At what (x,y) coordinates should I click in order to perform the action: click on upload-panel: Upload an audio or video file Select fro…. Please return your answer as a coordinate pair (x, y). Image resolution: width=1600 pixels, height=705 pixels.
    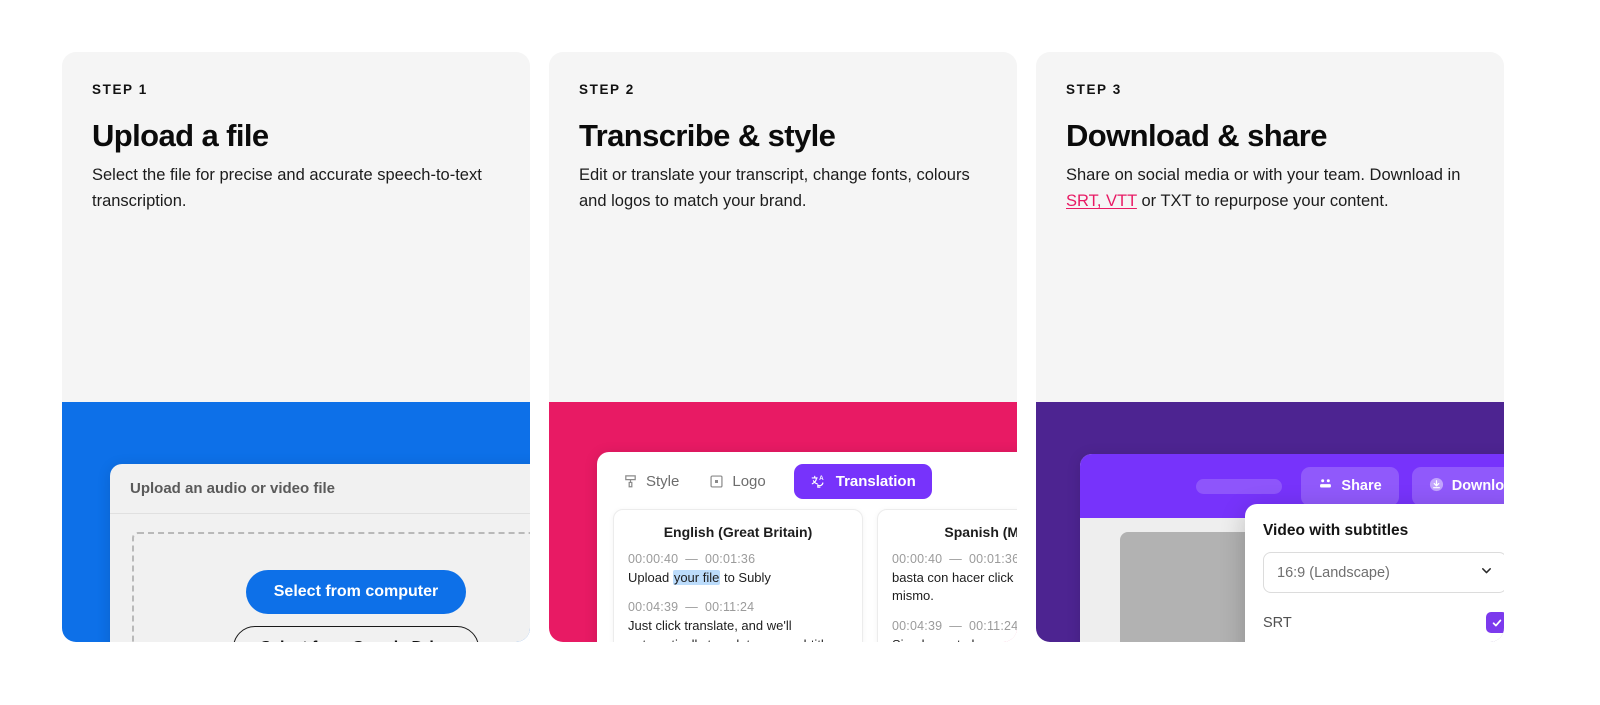
    Looking at the image, I should click on (320, 553).